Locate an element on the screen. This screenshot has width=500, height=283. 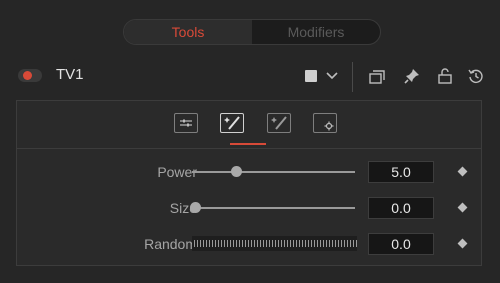
header-divider is located at coordinates (352, 77).